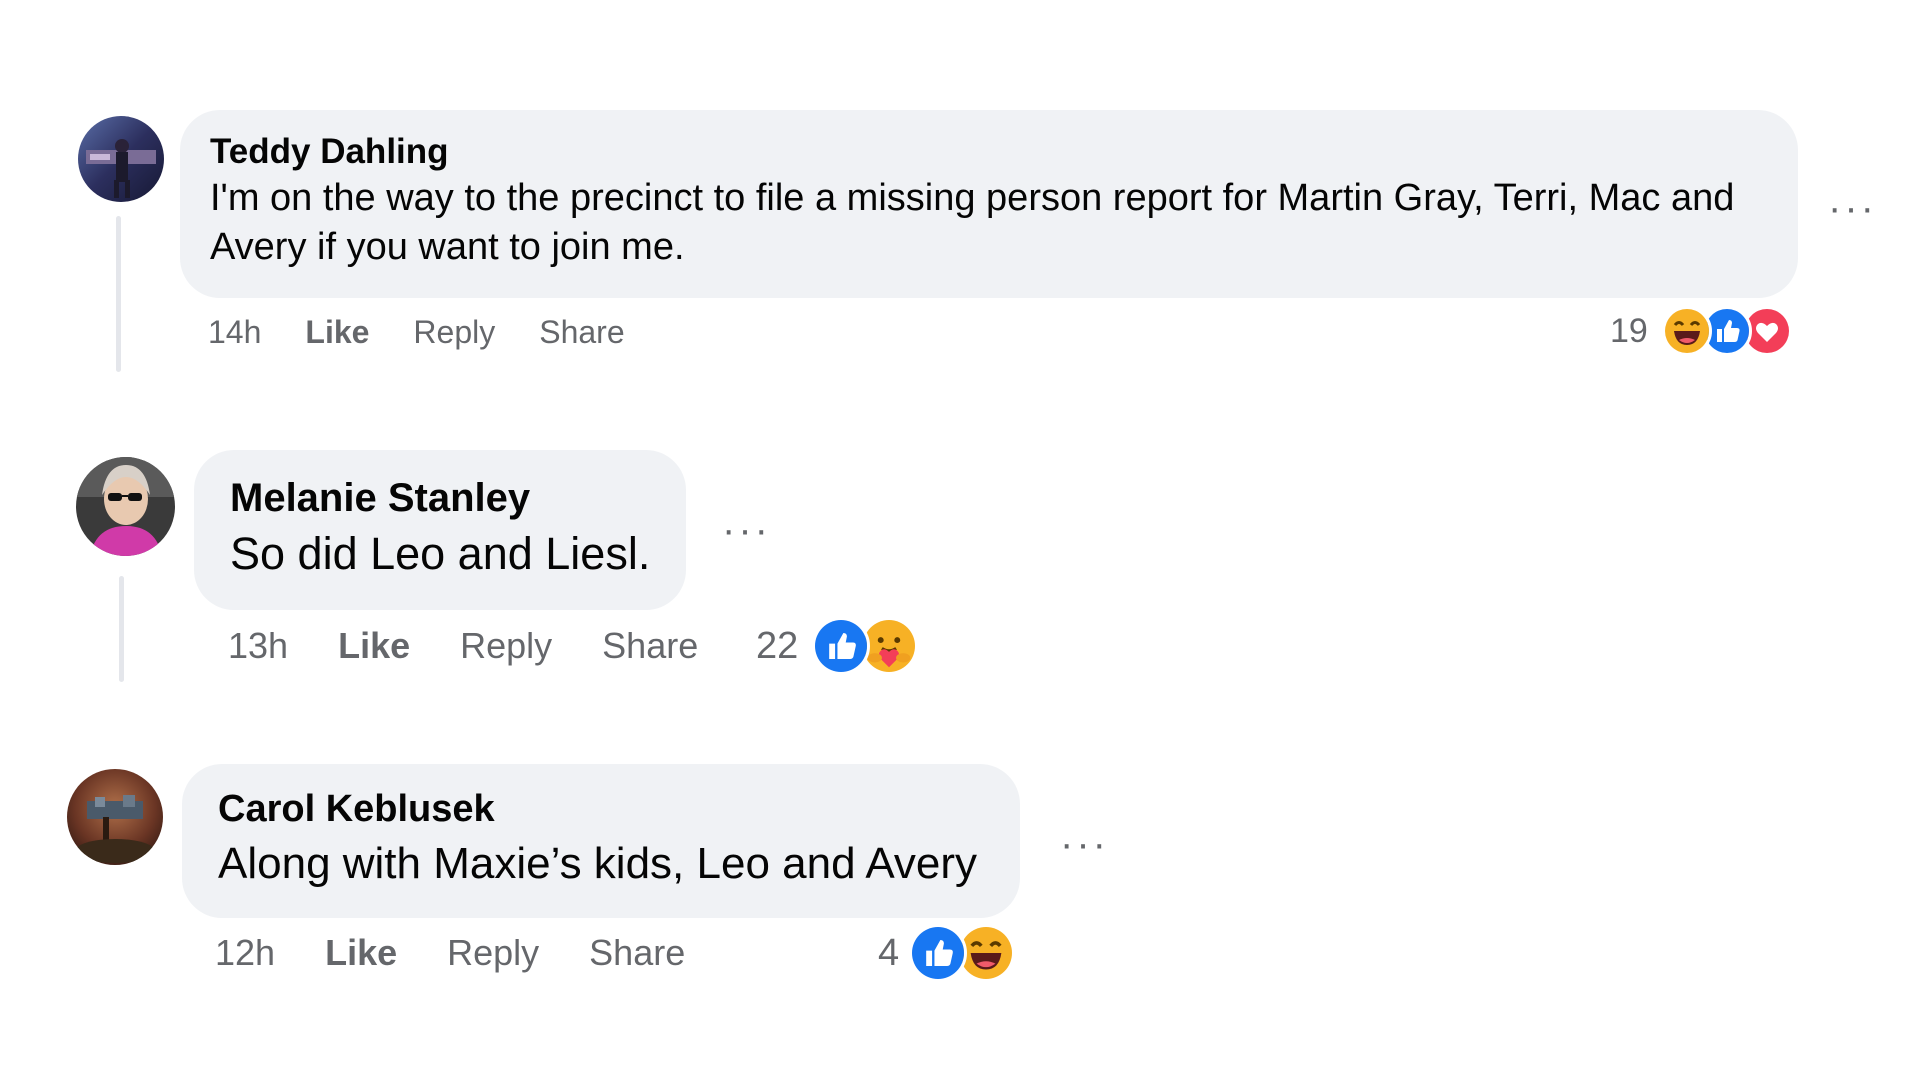 The image size is (1920, 1080). I want to click on reaction-count: 4, so click(889, 952).